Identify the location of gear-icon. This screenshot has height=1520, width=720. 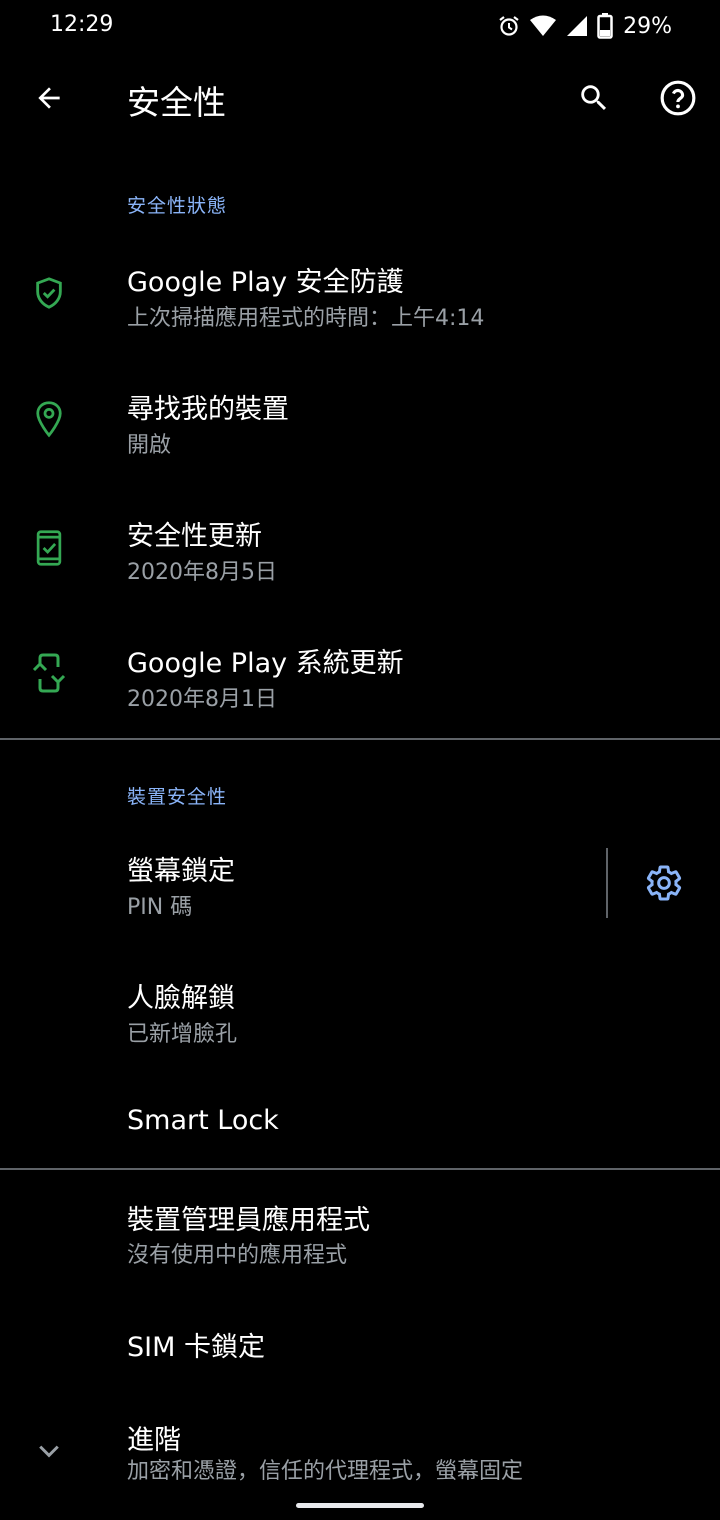
(664, 883).